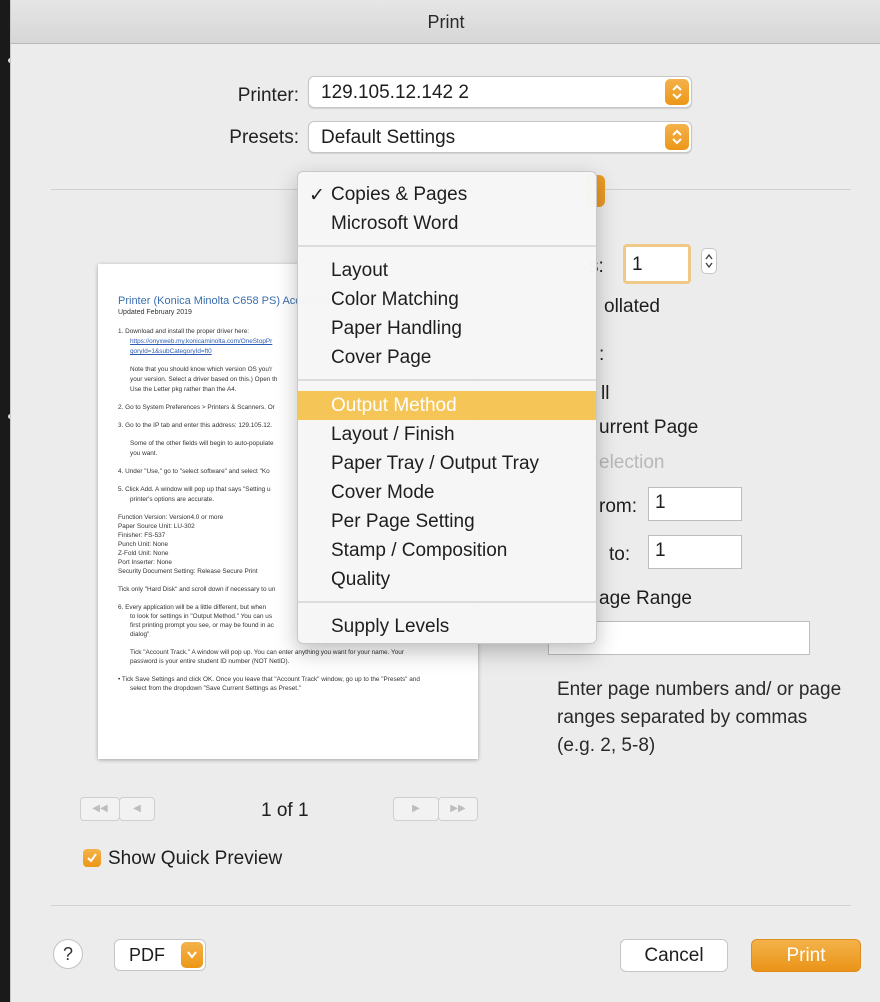 The image size is (880, 1002). What do you see at coordinates (100, 809) in the screenshot?
I see `first-page-button: ◀◀` at bounding box center [100, 809].